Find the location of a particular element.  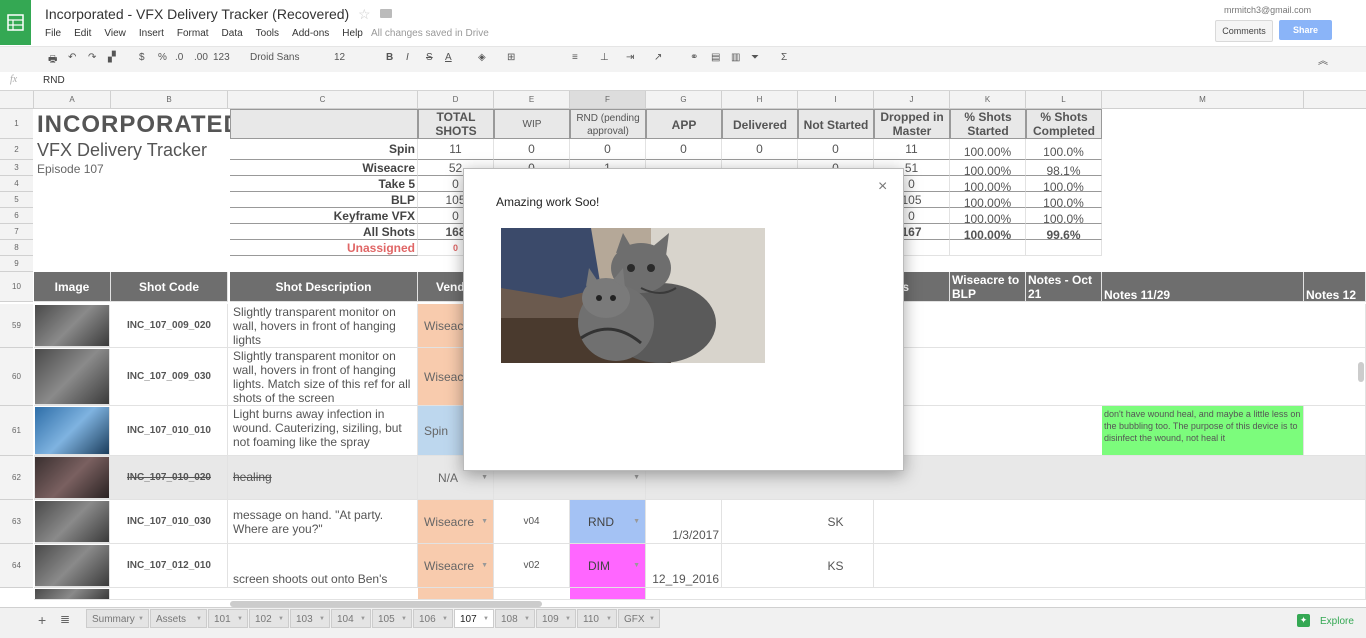

shot-code: INC_107_012_010 is located at coordinates (169, 566).